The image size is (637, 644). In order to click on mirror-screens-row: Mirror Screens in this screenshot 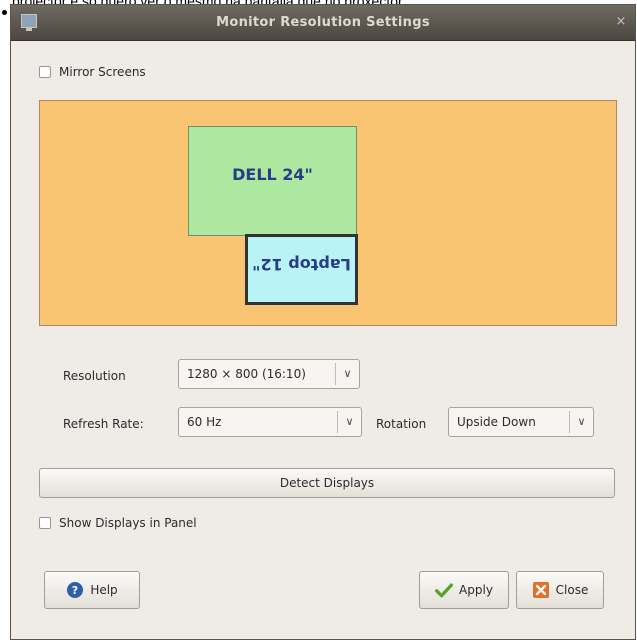, I will do `click(92, 72)`.